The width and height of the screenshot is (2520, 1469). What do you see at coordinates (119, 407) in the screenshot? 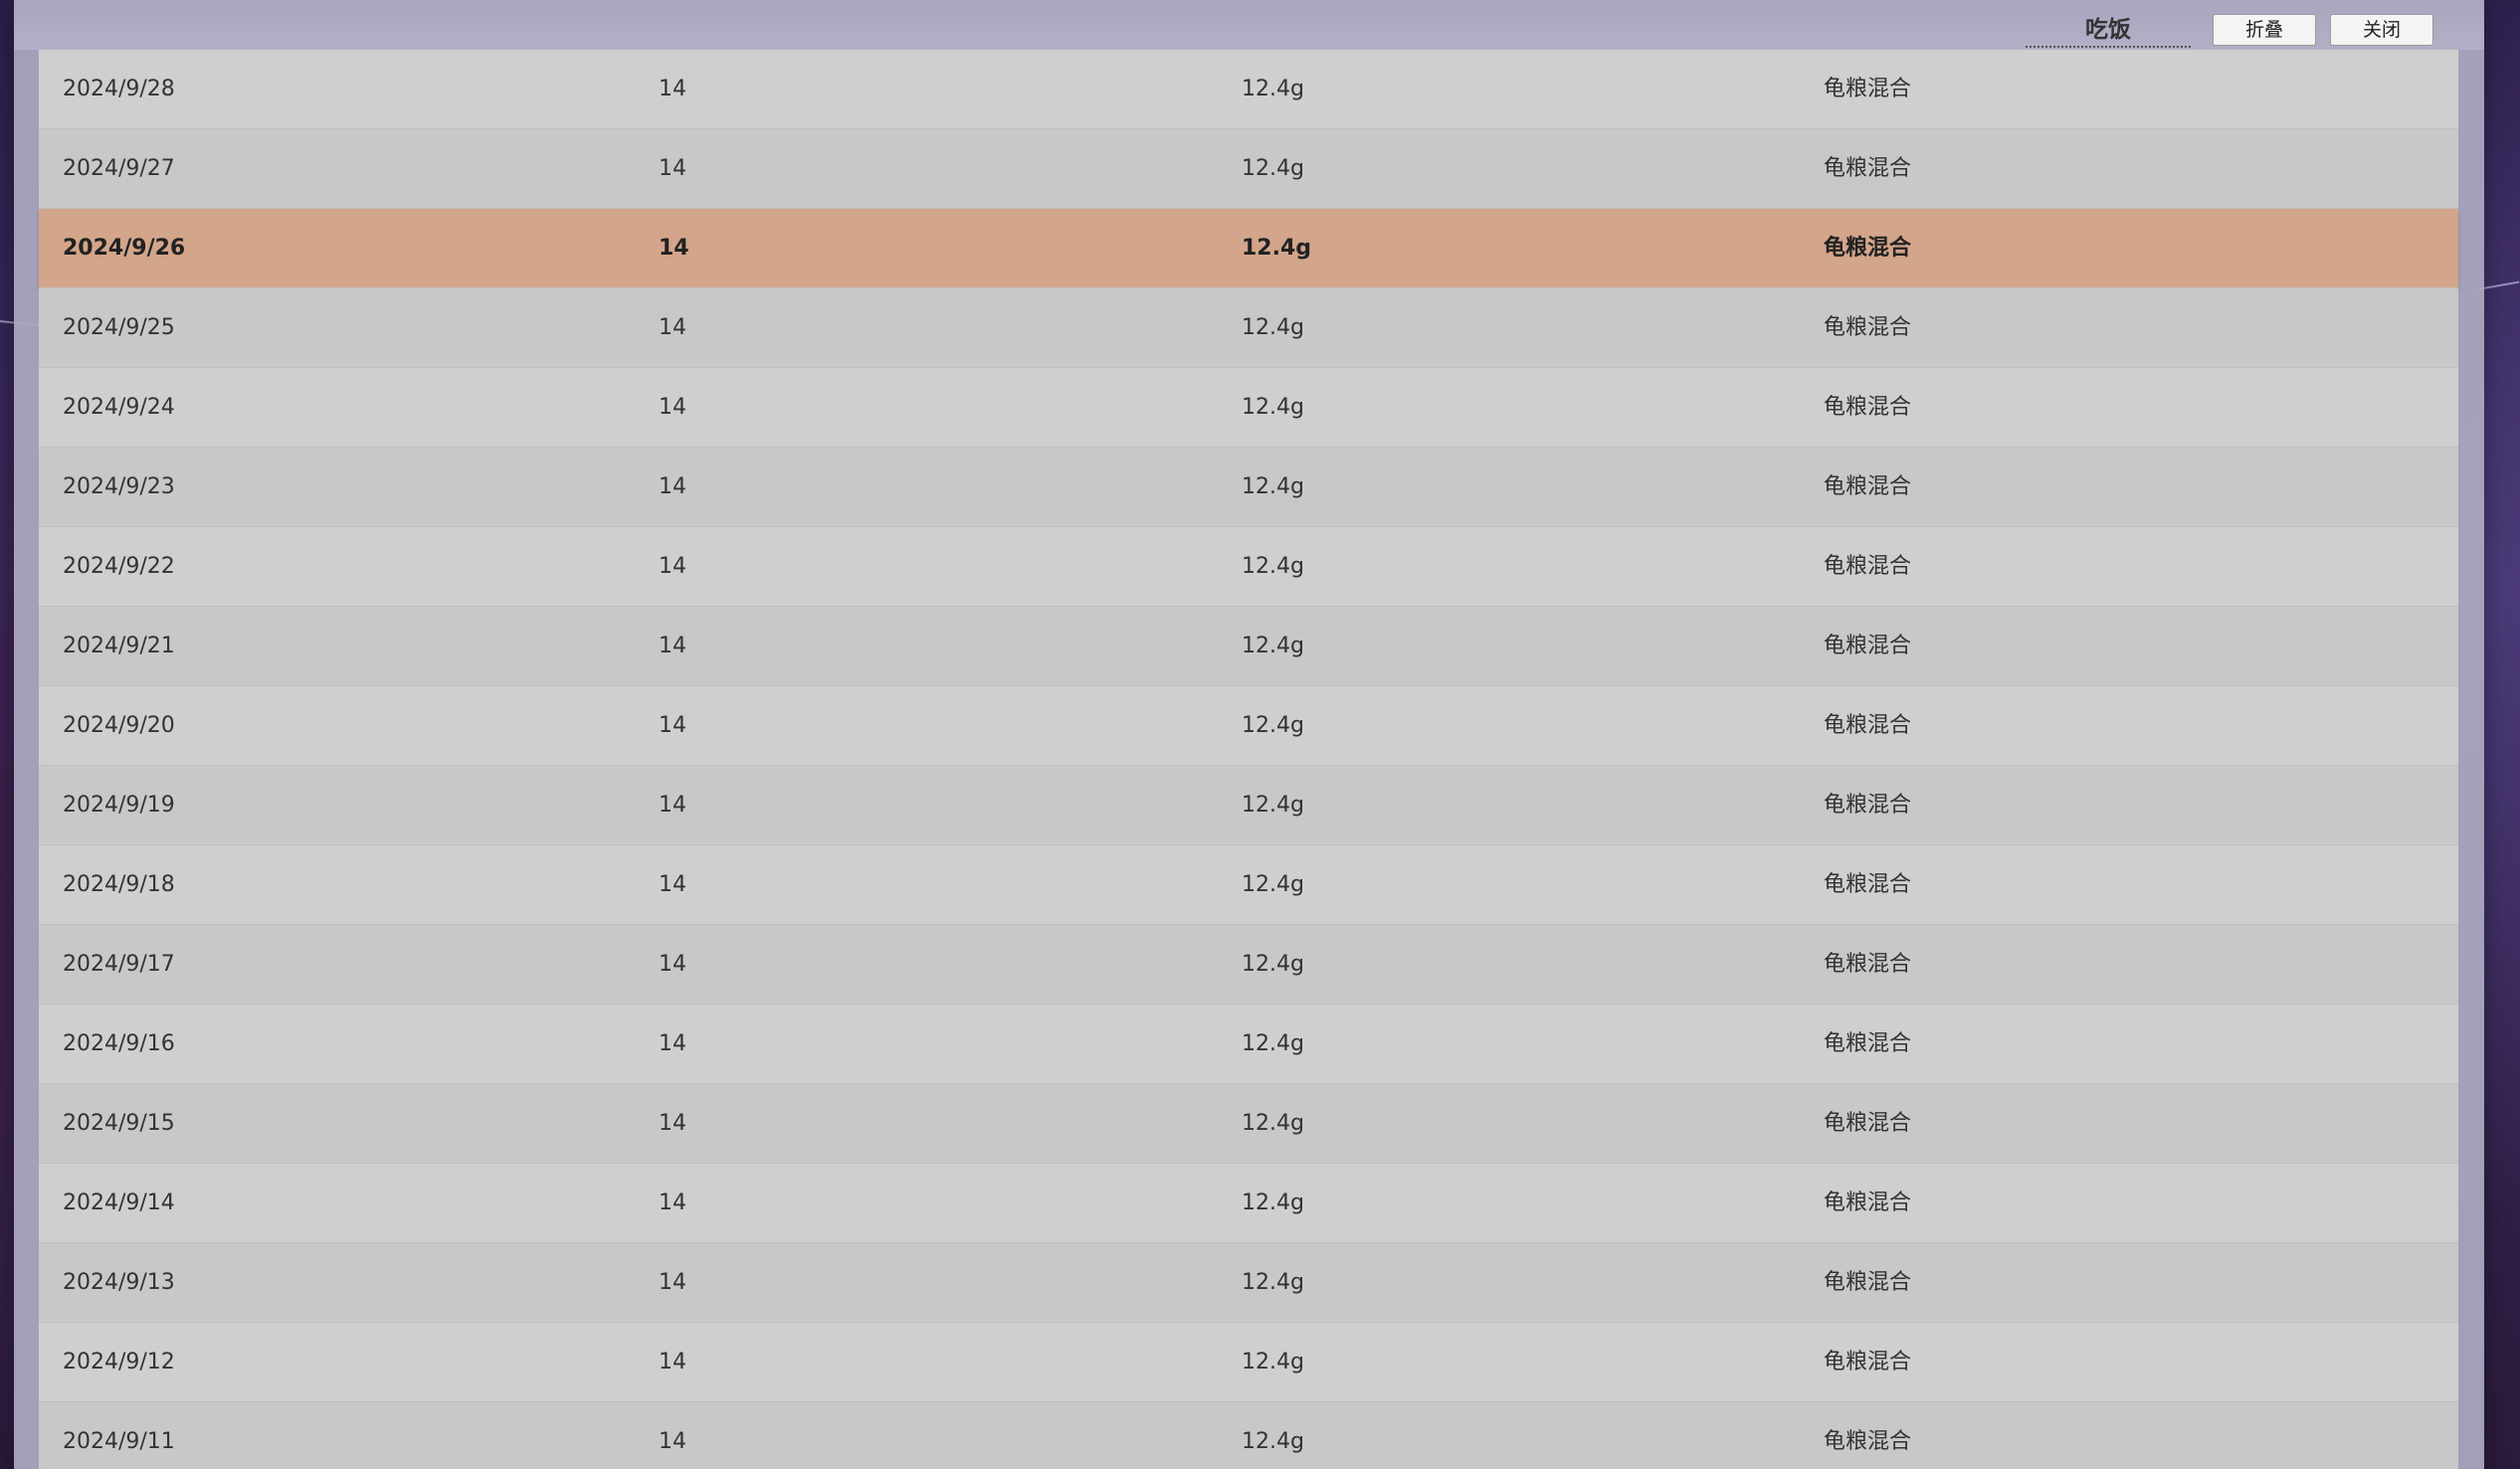
I see `date-cell: 2024/9/24` at bounding box center [119, 407].